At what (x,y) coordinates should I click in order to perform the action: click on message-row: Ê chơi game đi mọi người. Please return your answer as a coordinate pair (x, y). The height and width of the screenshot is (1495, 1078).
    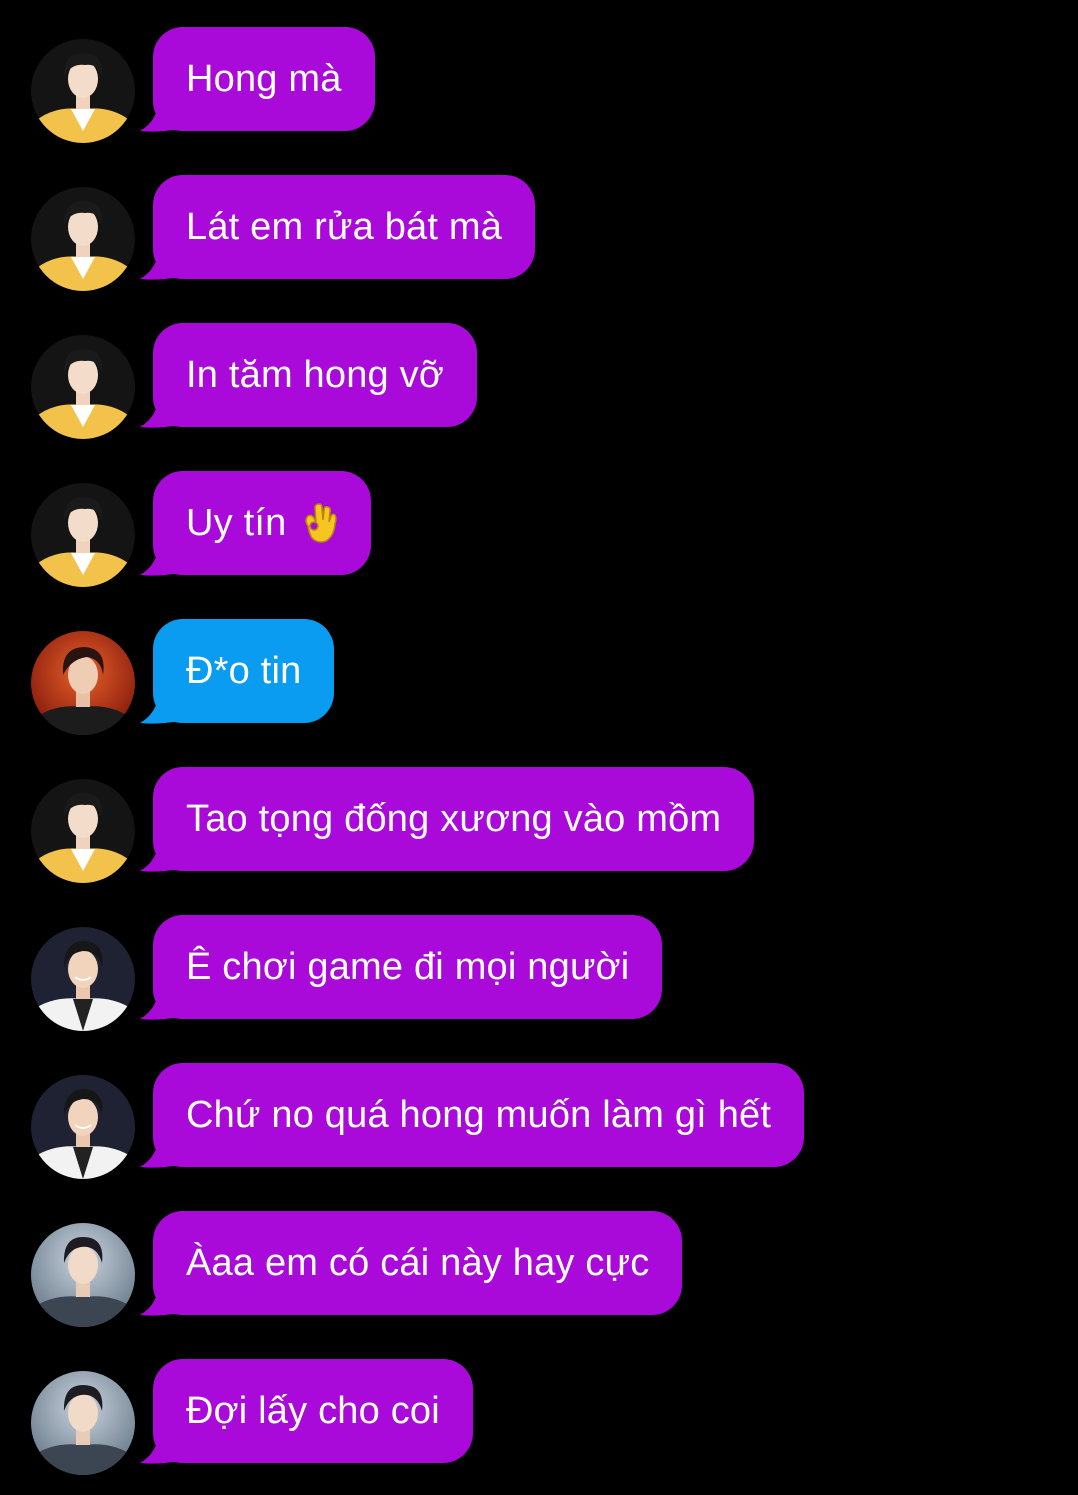
    Looking at the image, I should click on (539, 973).